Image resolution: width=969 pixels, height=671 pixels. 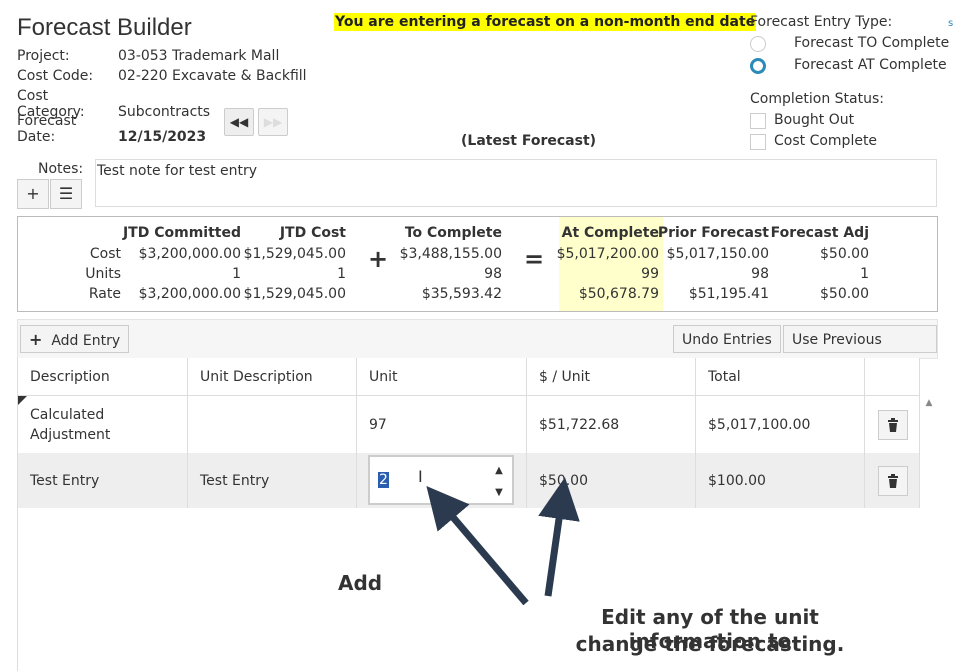 What do you see at coordinates (477, 546) in the screenshot?
I see `arrow-to-unit` at bounding box center [477, 546].